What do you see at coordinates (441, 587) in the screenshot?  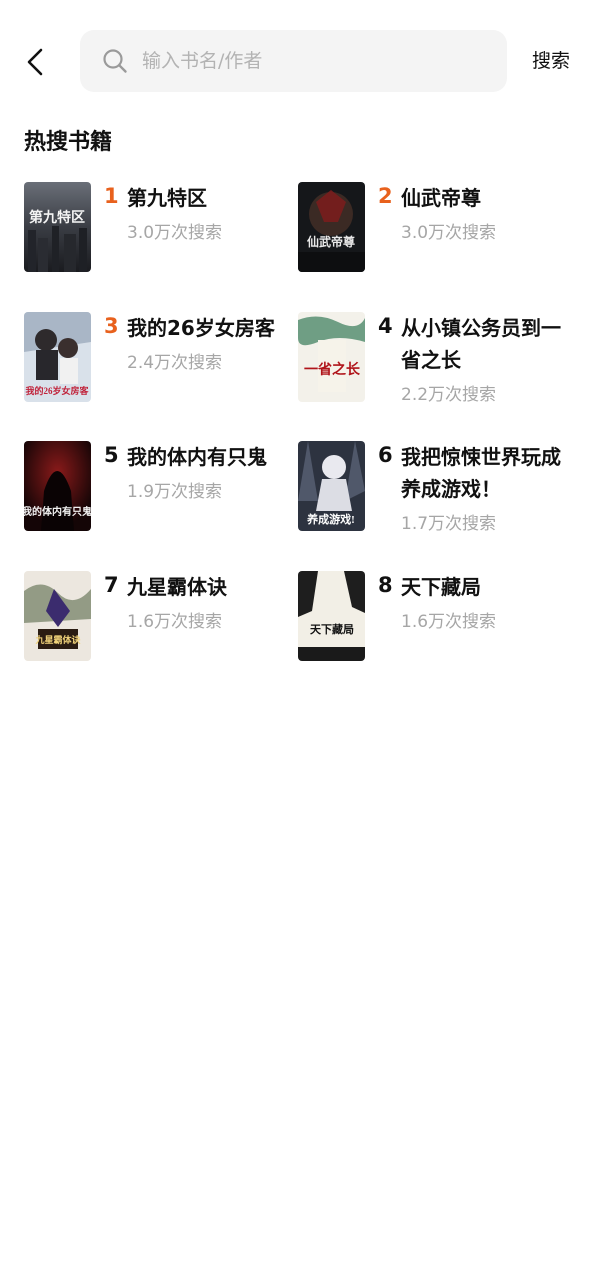 I see `book-title: 天下藏局` at bounding box center [441, 587].